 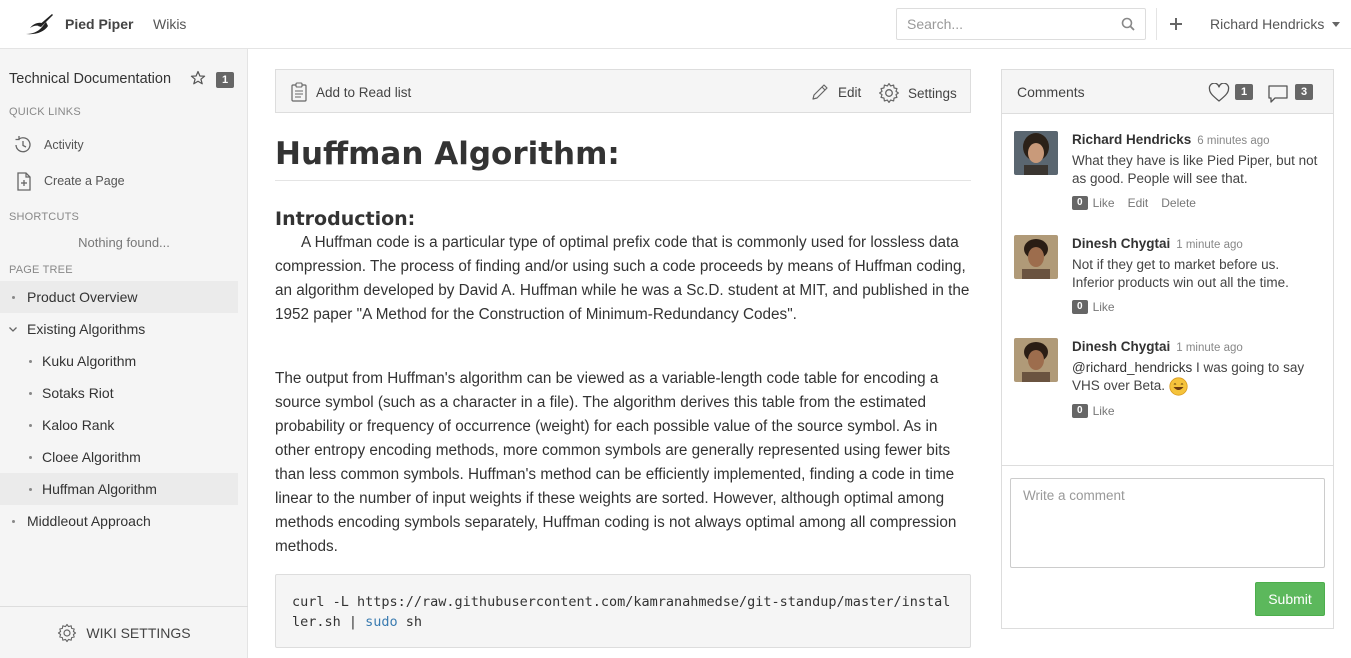 What do you see at coordinates (89, 521) in the screenshot?
I see `tree-item-label: Middleout Approach` at bounding box center [89, 521].